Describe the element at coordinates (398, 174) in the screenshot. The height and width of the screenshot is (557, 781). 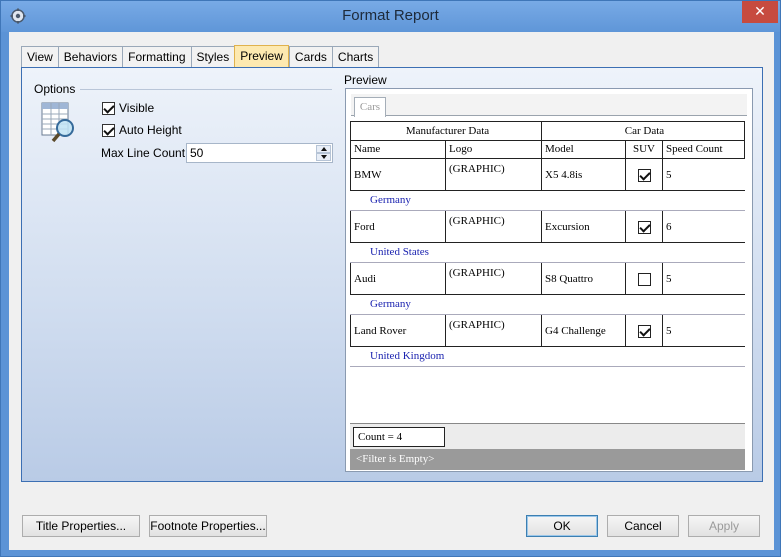
I see `cell-name: BMW` at that location.